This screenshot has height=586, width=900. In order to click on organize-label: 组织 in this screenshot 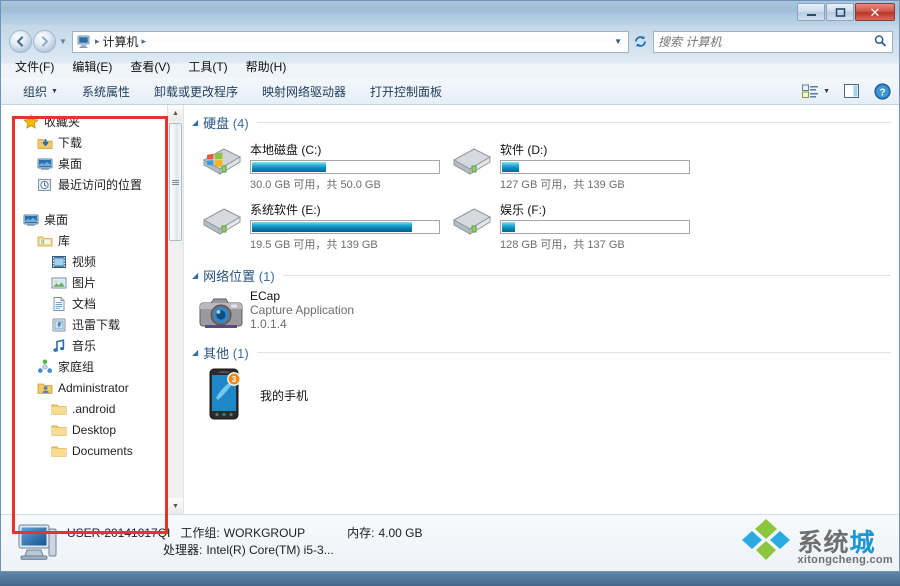, I will do `click(35, 91)`.